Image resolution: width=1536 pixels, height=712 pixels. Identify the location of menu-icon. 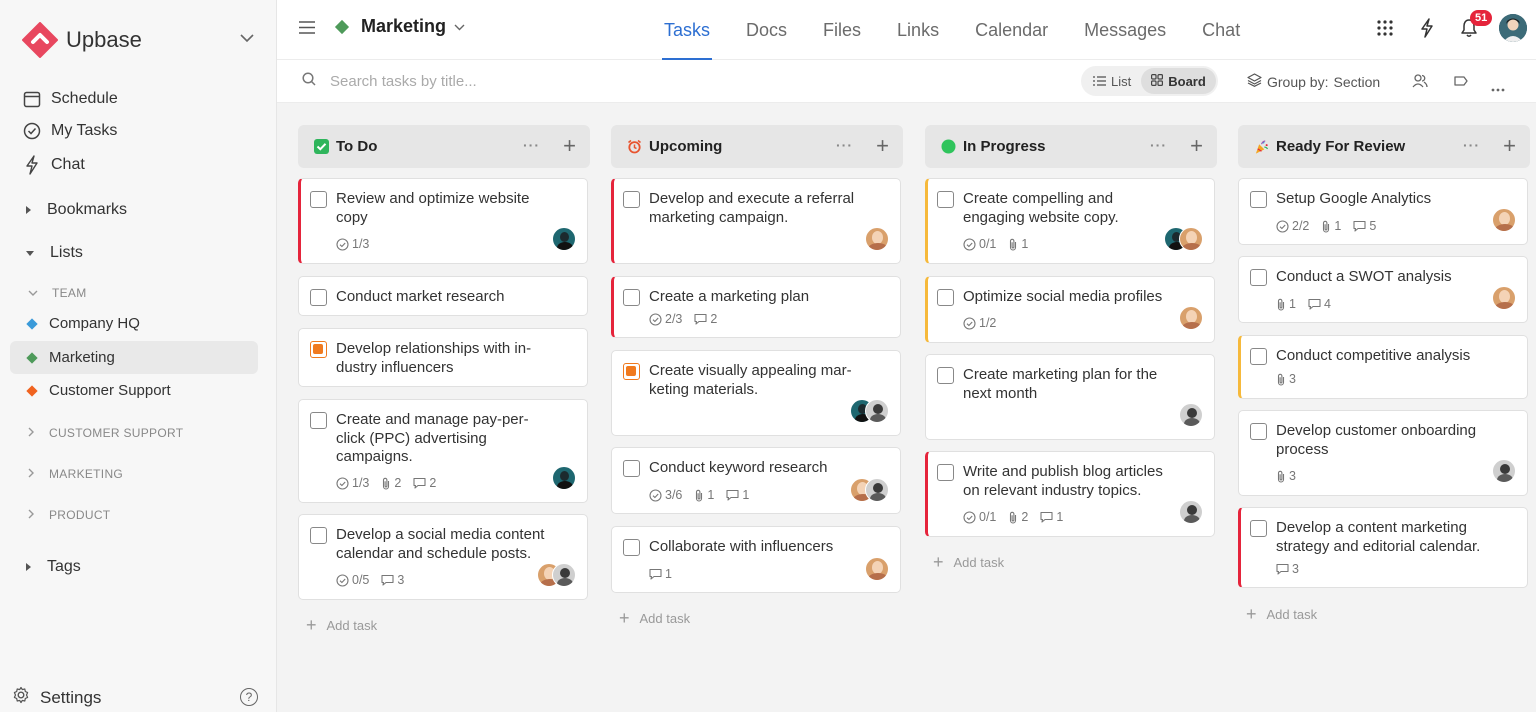
(307, 30).